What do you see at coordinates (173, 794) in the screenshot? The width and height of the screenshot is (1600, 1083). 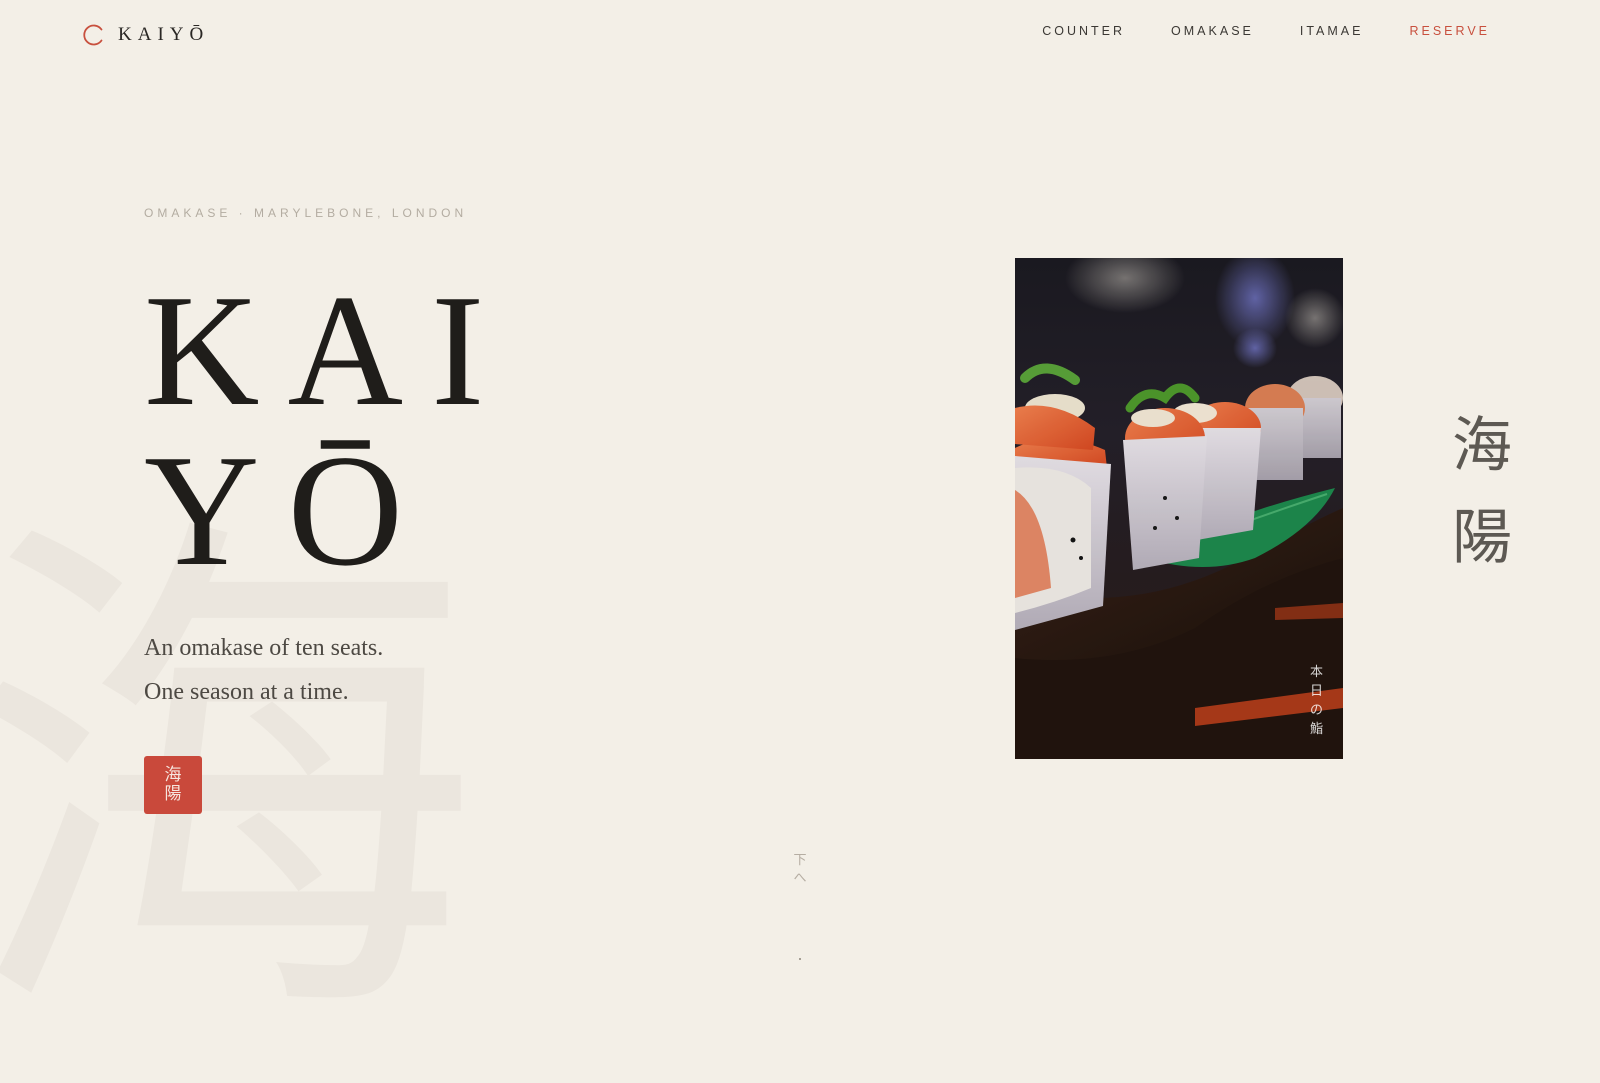 I see `stamp-char-2: 陽` at bounding box center [173, 794].